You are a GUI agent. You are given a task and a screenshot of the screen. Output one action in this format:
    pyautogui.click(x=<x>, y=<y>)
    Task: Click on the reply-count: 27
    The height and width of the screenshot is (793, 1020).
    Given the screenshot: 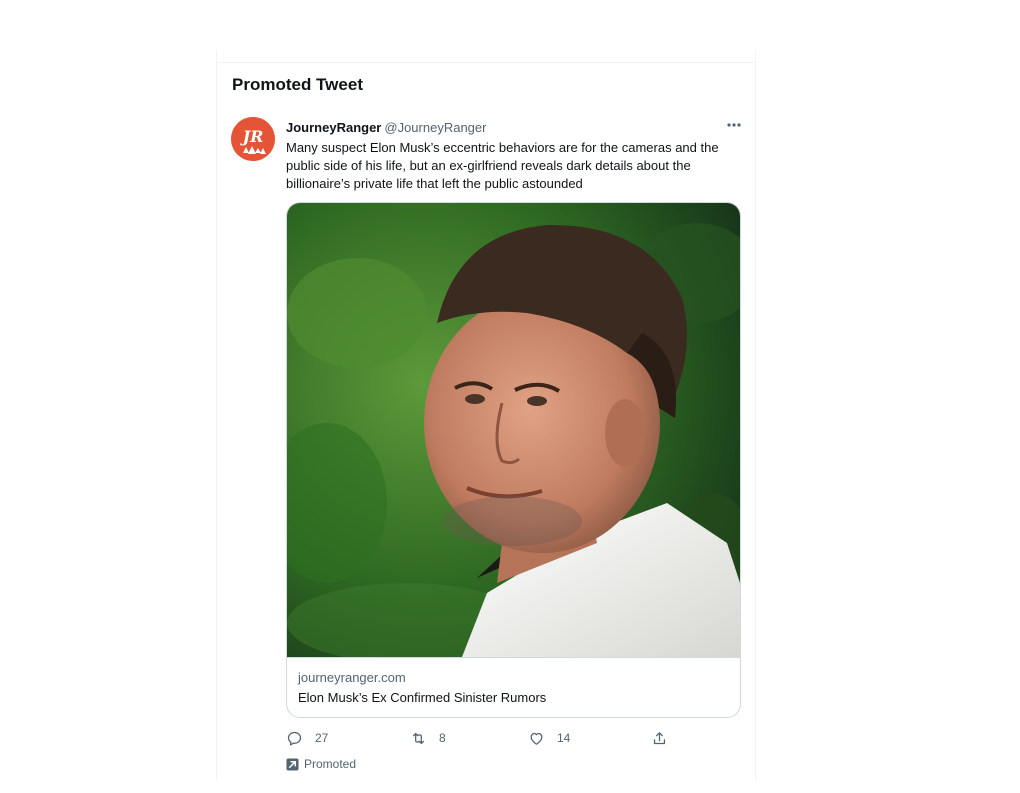 What is the action you would take?
    pyautogui.click(x=322, y=738)
    